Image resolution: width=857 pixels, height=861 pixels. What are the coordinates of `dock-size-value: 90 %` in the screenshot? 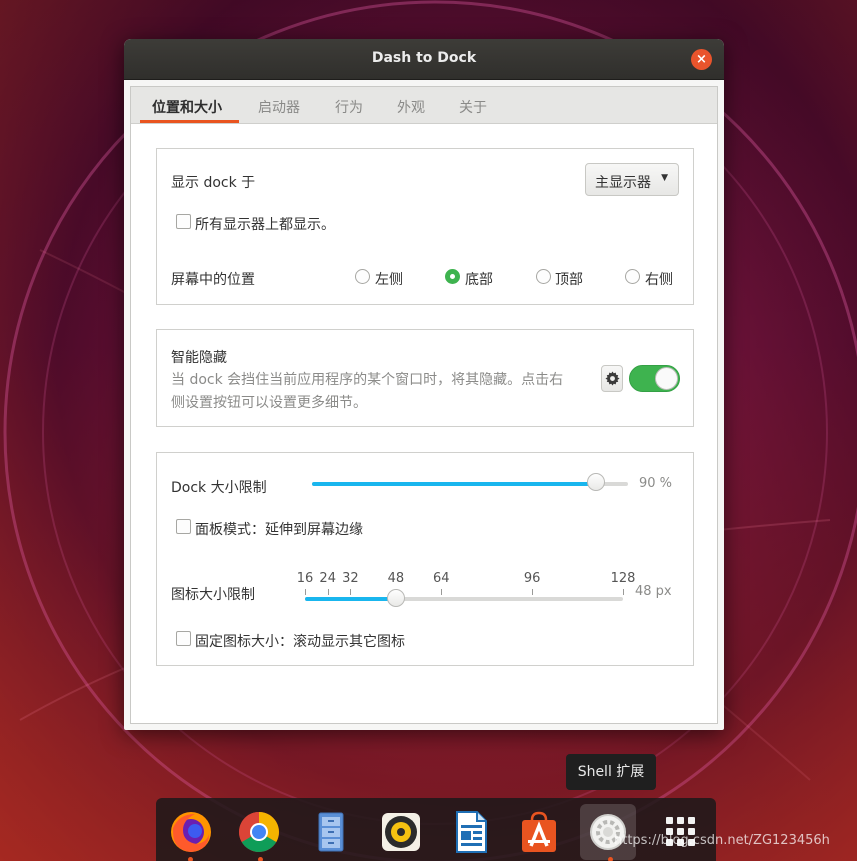 It's located at (656, 483).